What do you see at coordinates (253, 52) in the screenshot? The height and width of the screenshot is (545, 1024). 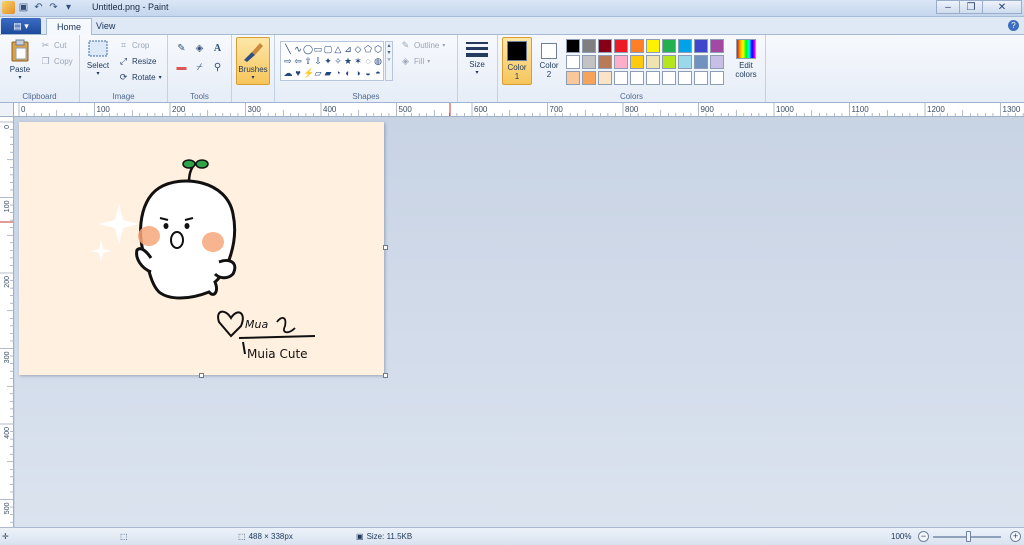 I see `brush-icon` at bounding box center [253, 52].